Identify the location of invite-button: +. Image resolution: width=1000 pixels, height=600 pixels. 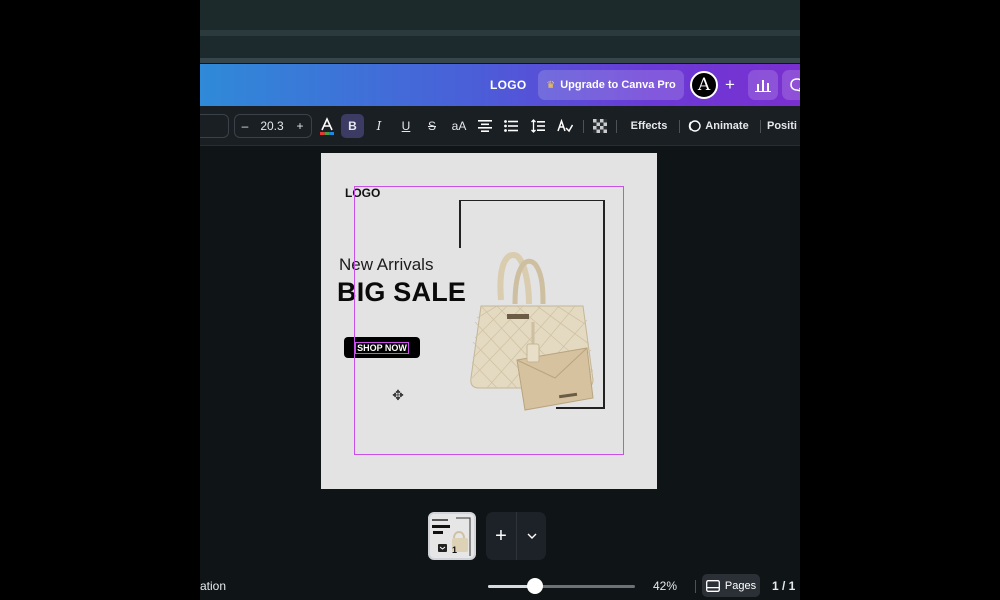
(730, 85).